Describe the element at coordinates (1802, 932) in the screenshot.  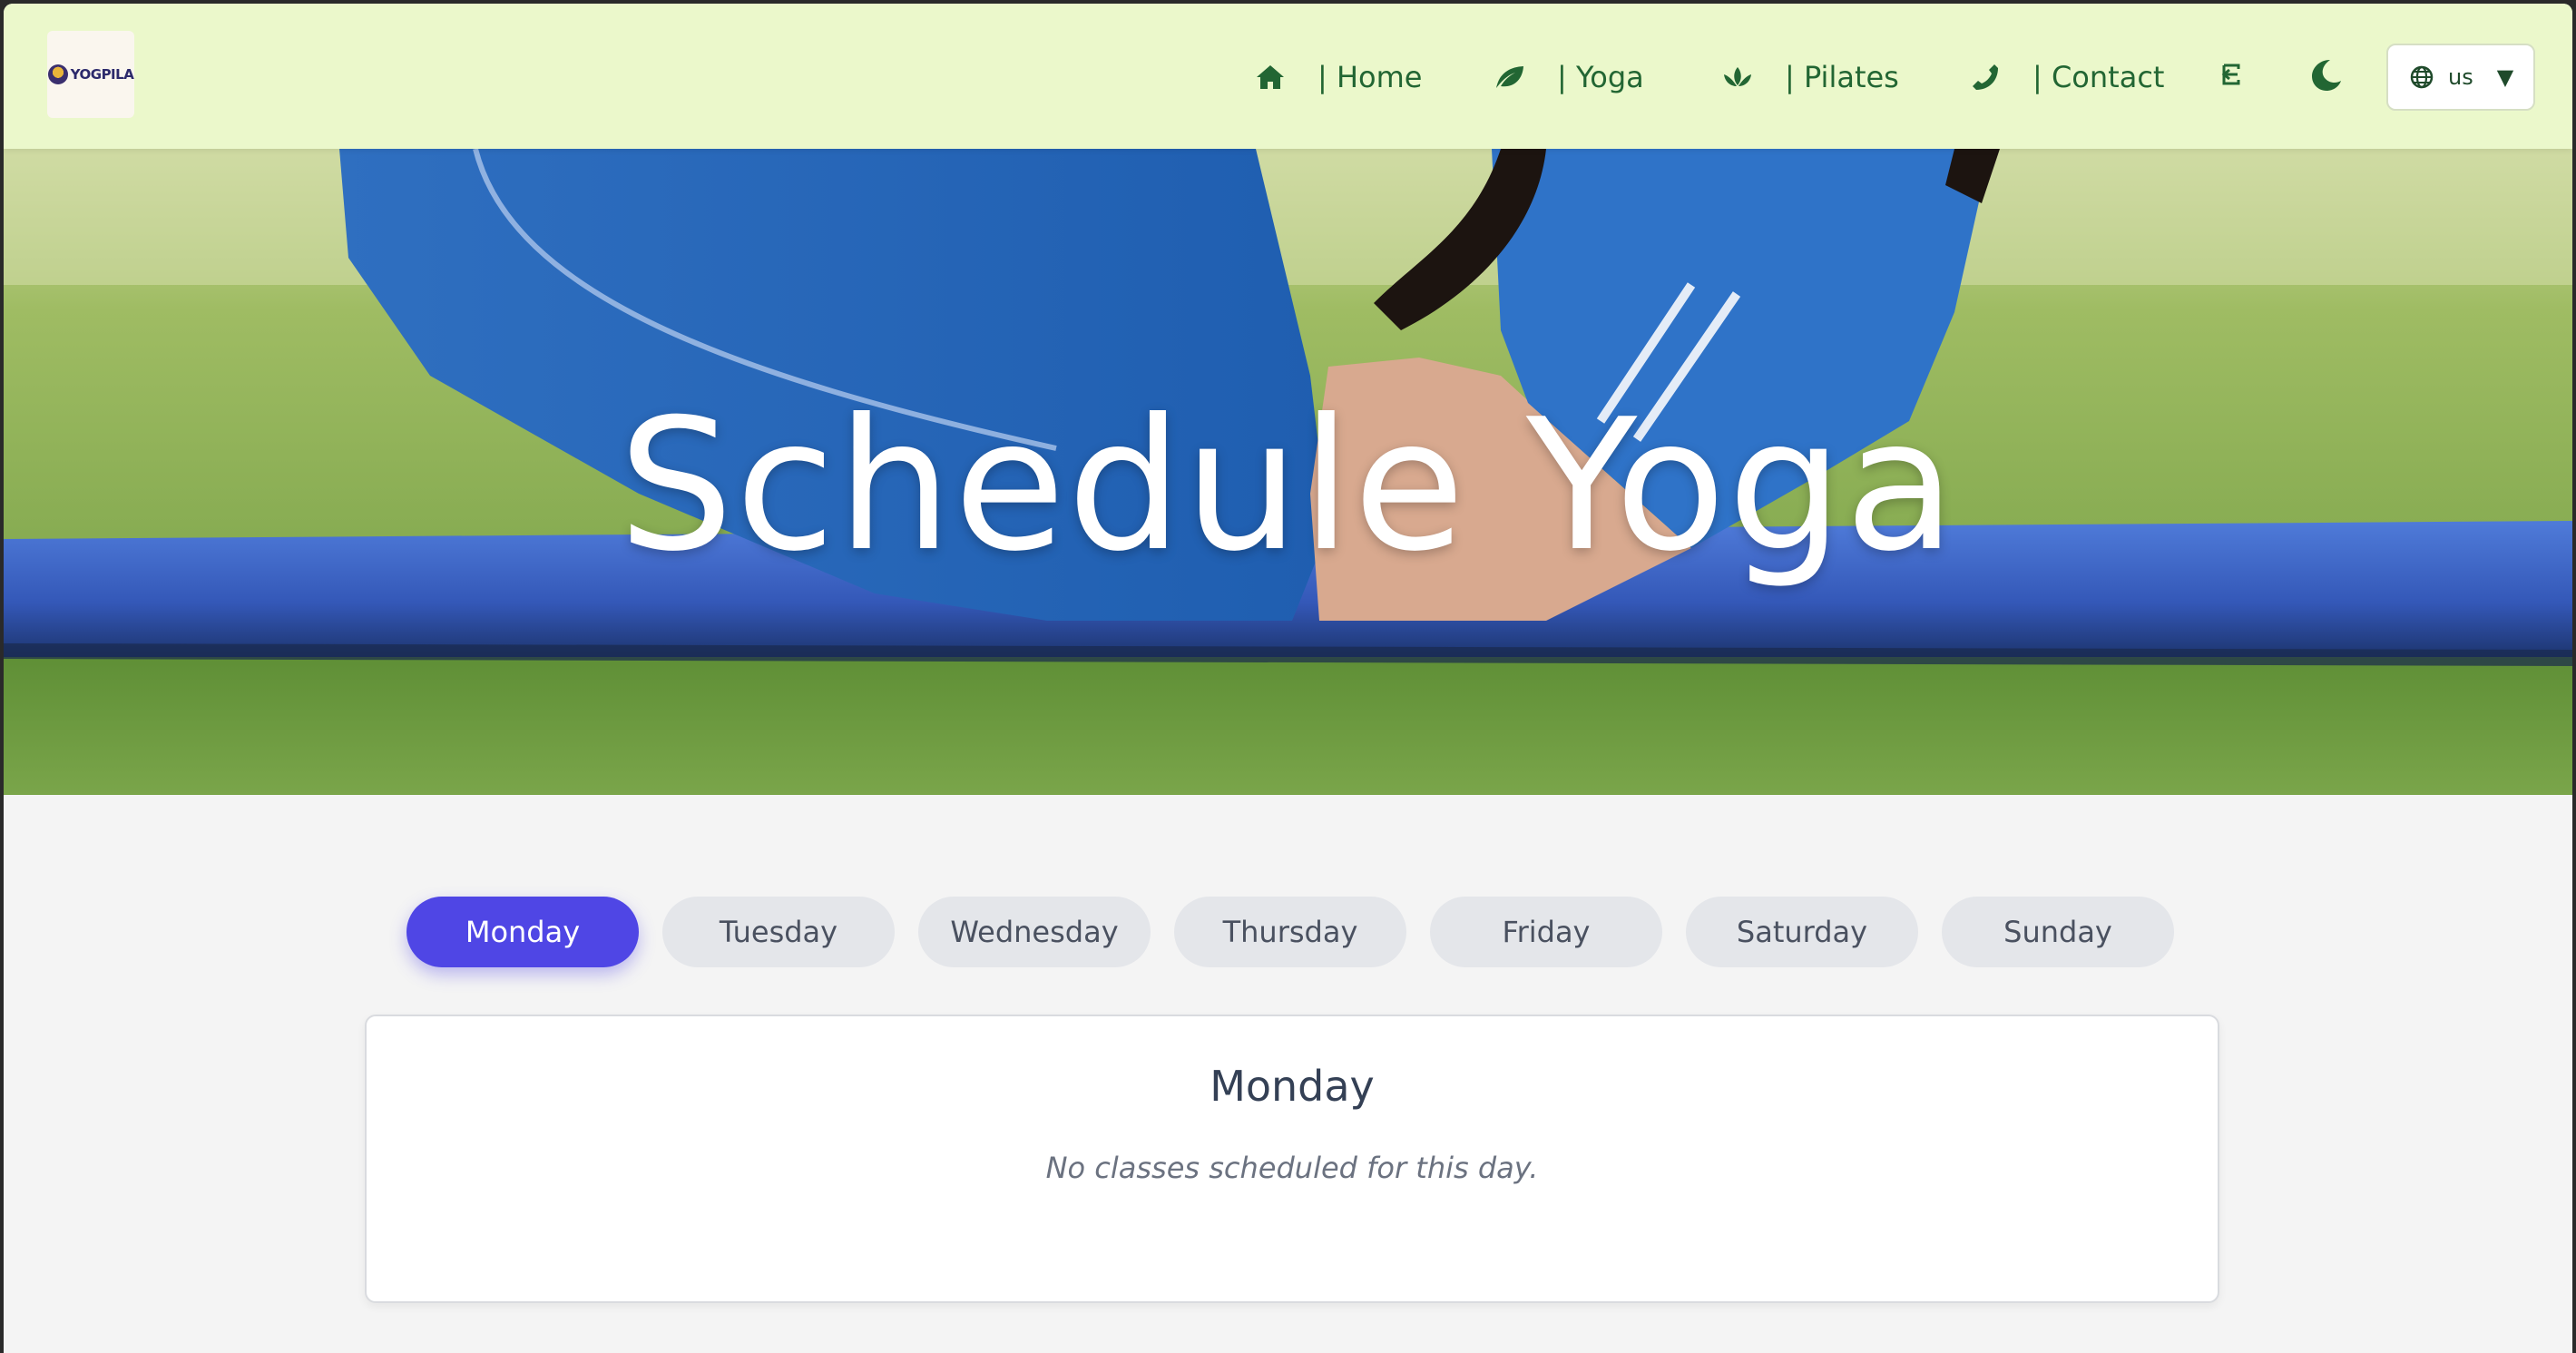
I see `tab-saturday: Saturday` at that location.